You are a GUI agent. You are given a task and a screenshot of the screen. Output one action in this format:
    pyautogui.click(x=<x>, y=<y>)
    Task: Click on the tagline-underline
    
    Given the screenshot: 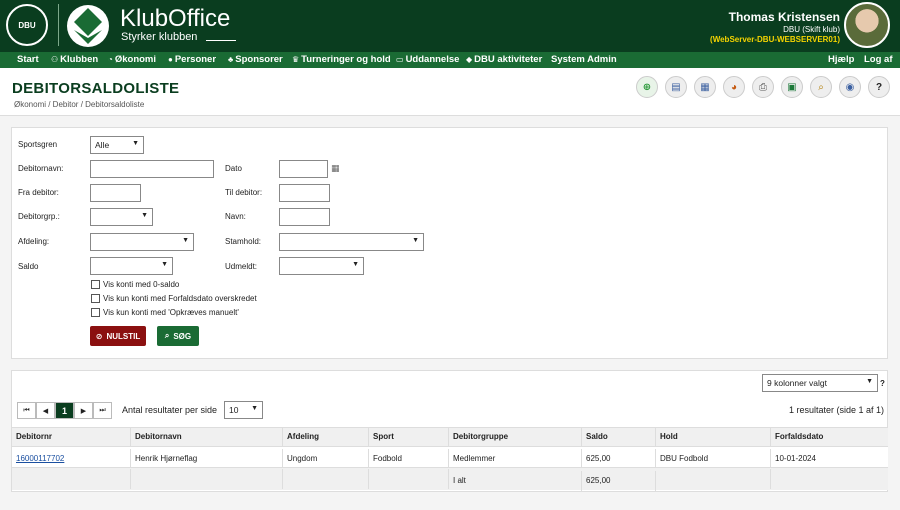 What is the action you would take?
    pyautogui.click(x=221, y=40)
    